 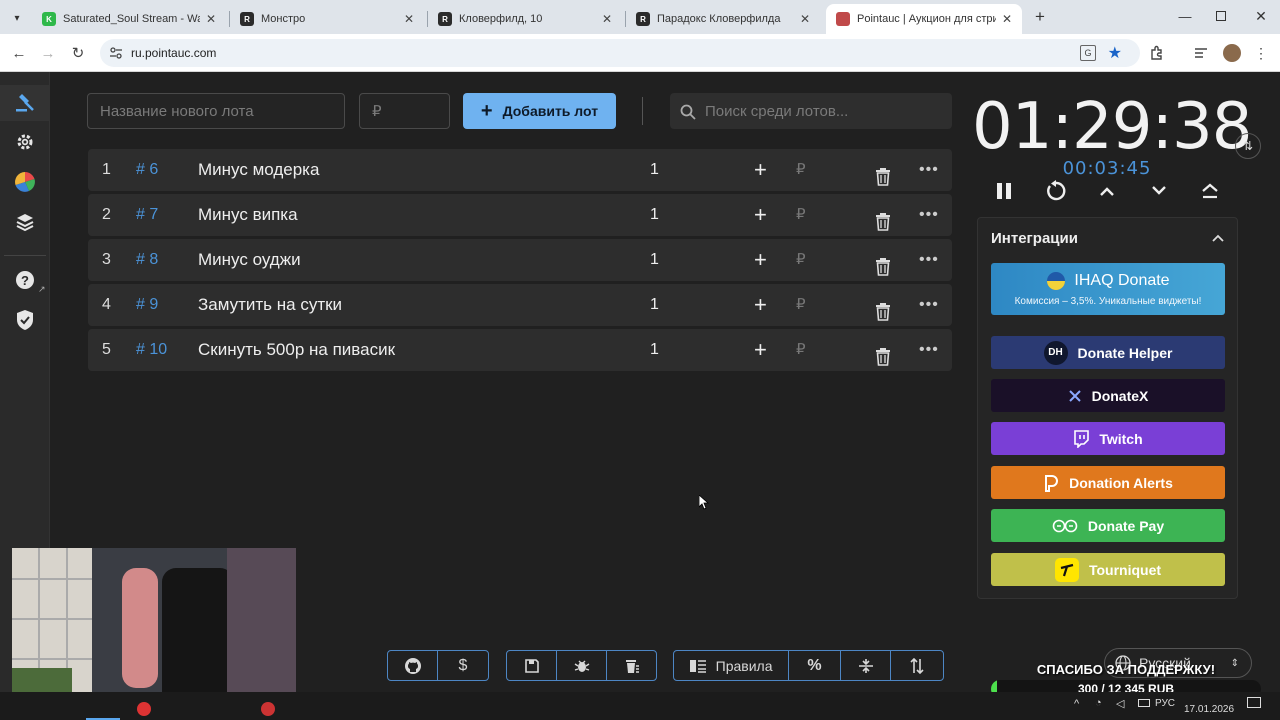 I want to click on settings-gear-icon, so click(x=25, y=142).